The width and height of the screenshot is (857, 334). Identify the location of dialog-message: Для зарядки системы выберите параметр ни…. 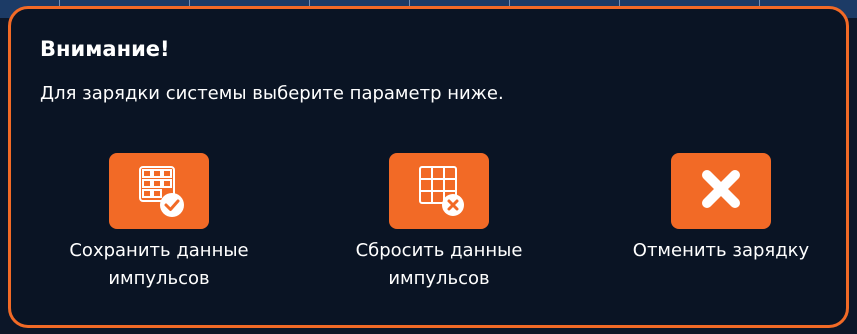
(272, 93).